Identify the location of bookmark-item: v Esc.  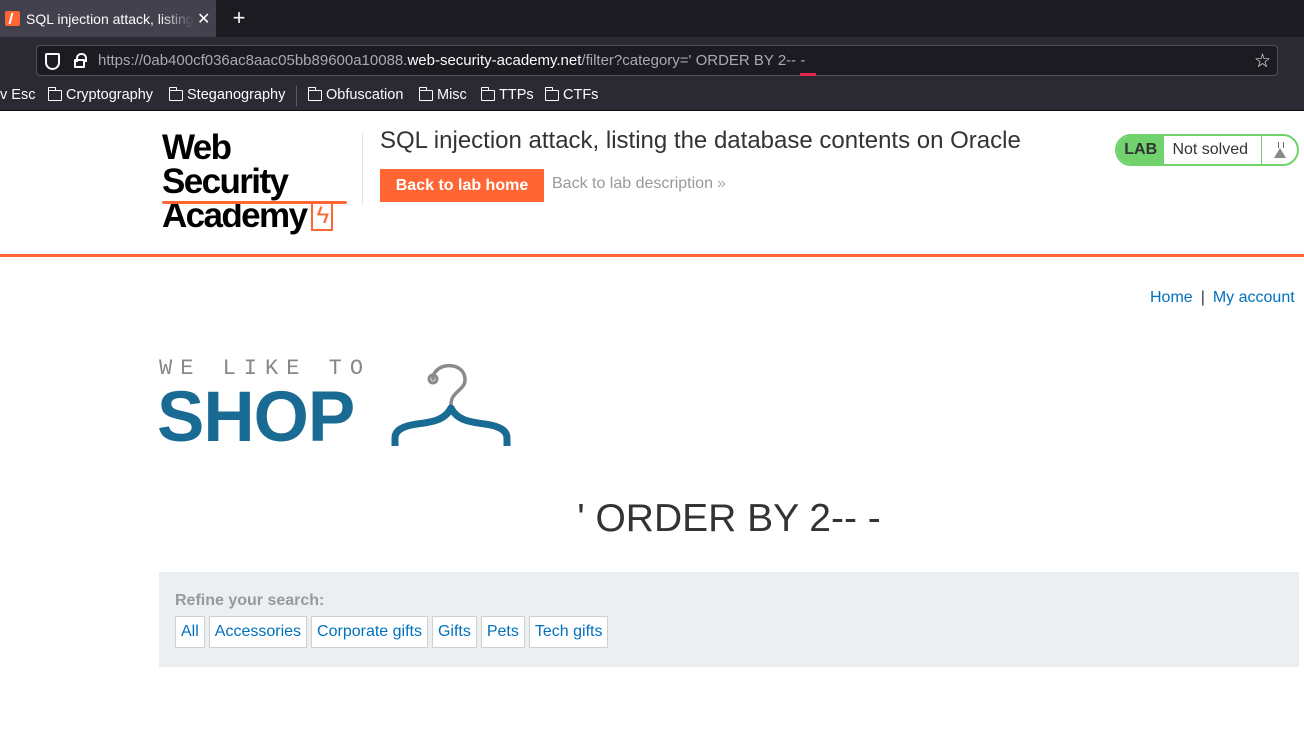
(17, 95).